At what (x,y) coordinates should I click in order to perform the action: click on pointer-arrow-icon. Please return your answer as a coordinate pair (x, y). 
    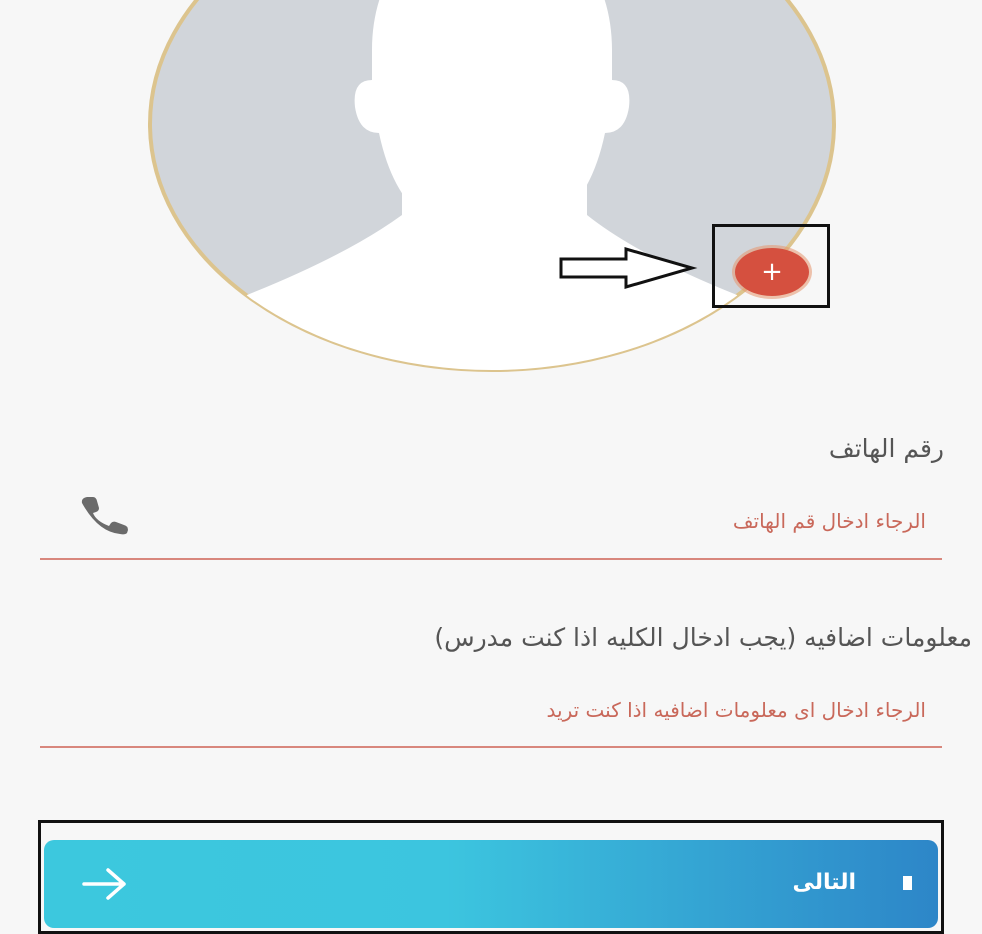
    Looking at the image, I should click on (628, 268).